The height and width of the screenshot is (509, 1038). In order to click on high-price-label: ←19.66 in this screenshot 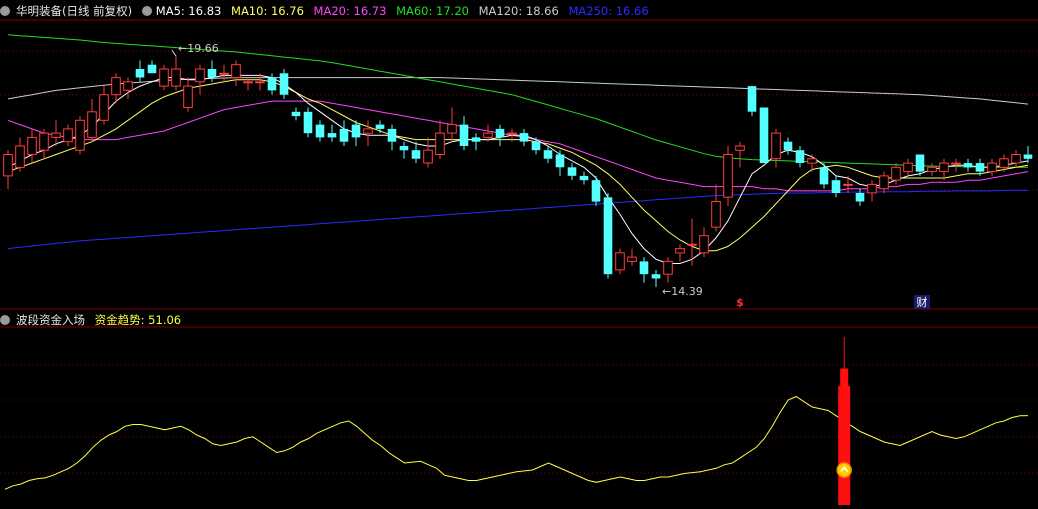, I will do `click(198, 48)`.